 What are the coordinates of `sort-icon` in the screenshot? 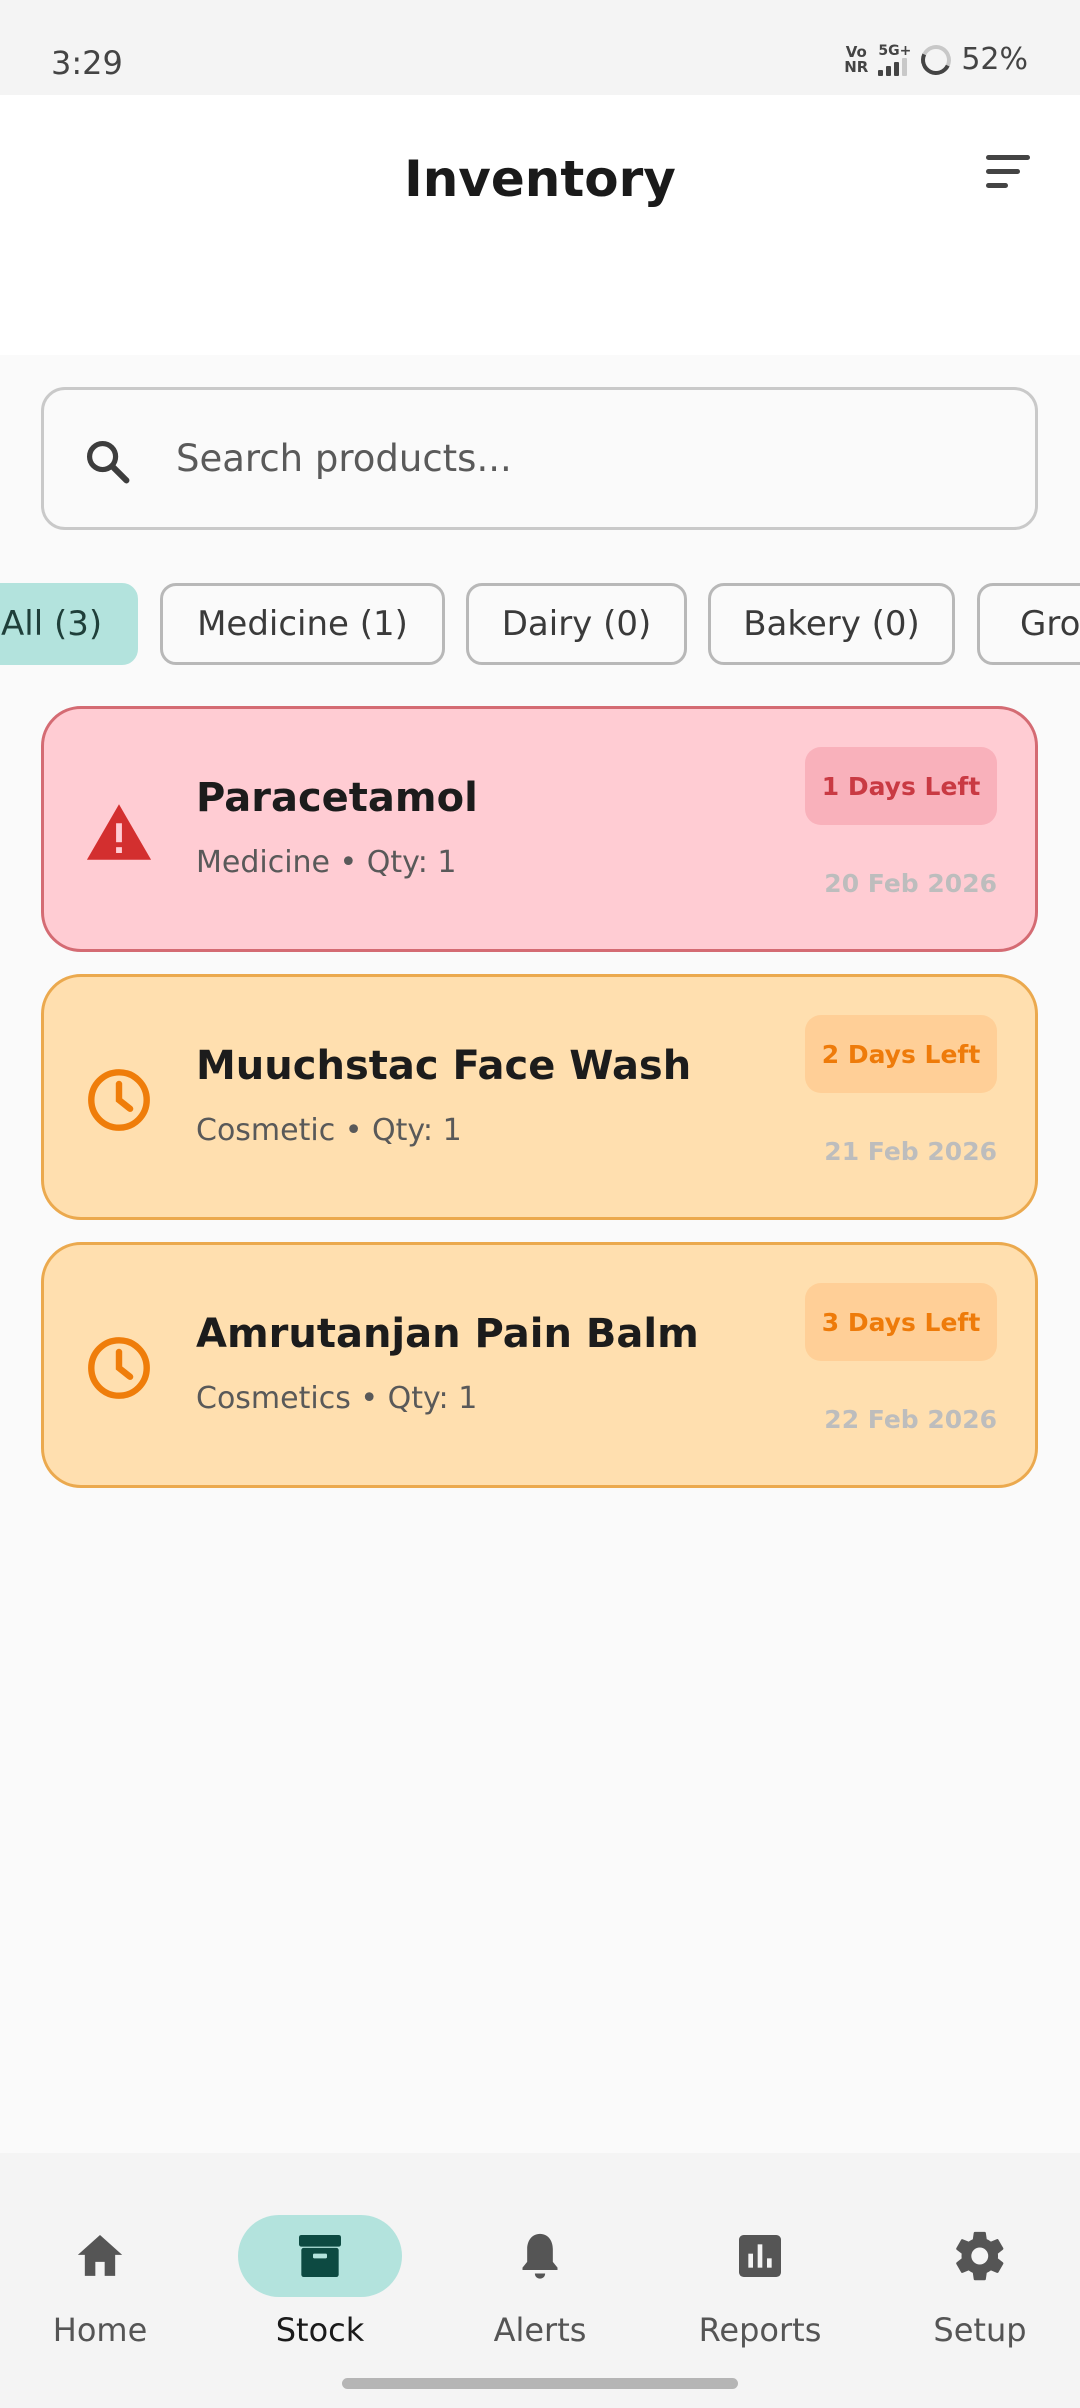 It's located at (1008, 157).